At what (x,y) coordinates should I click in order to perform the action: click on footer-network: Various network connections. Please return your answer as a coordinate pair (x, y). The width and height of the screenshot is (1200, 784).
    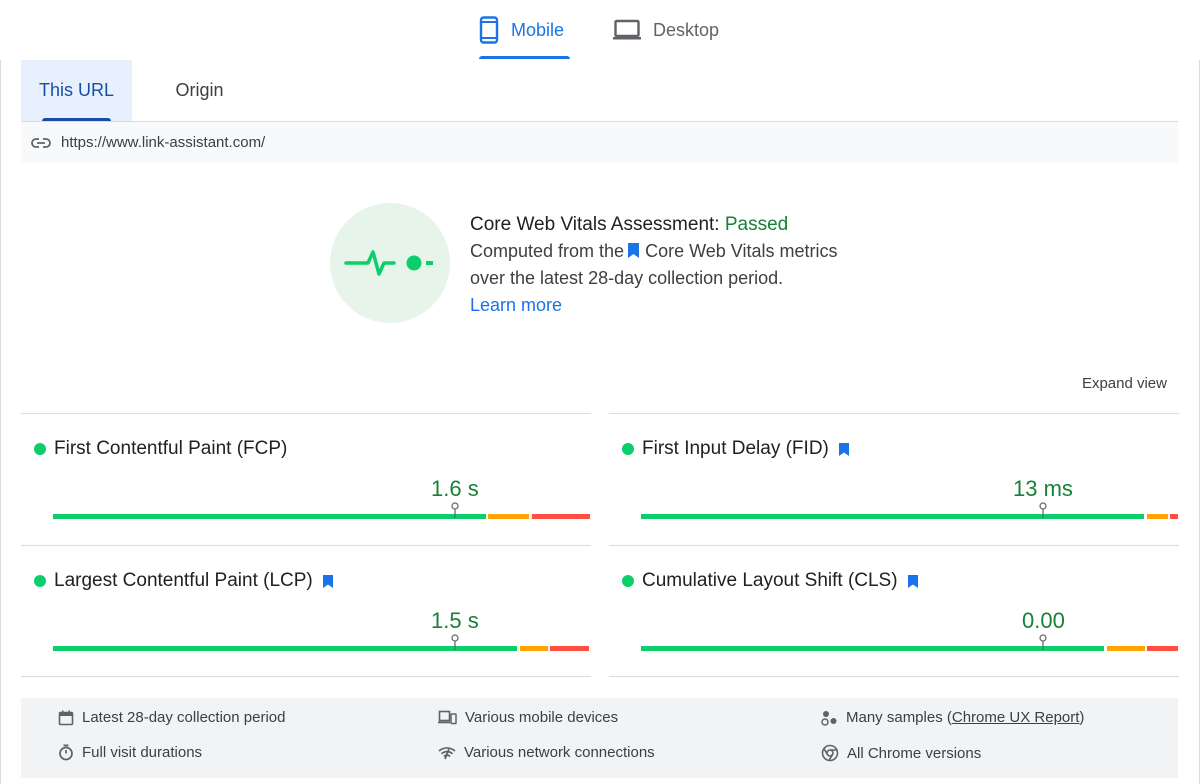
    Looking at the image, I should click on (546, 752).